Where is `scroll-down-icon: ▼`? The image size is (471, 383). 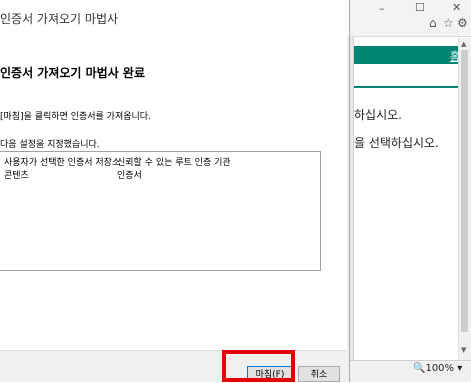 scroll-down-icon: ▼ is located at coordinates (463, 350).